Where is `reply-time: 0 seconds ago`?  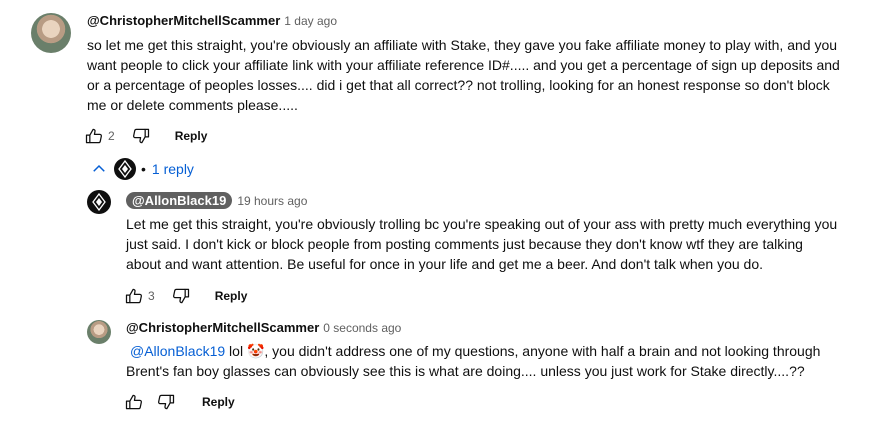 reply-time: 0 seconds ago is located at coordinates (362, 328).